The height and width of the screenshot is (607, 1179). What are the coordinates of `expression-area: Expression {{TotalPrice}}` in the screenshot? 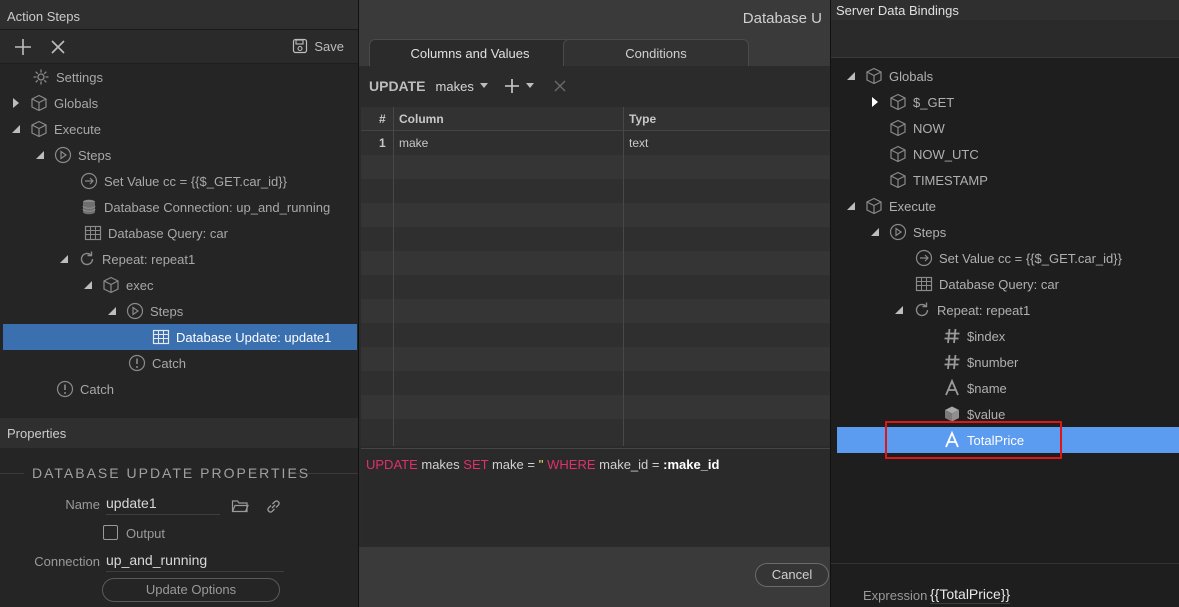 It's located at (1005, 585).